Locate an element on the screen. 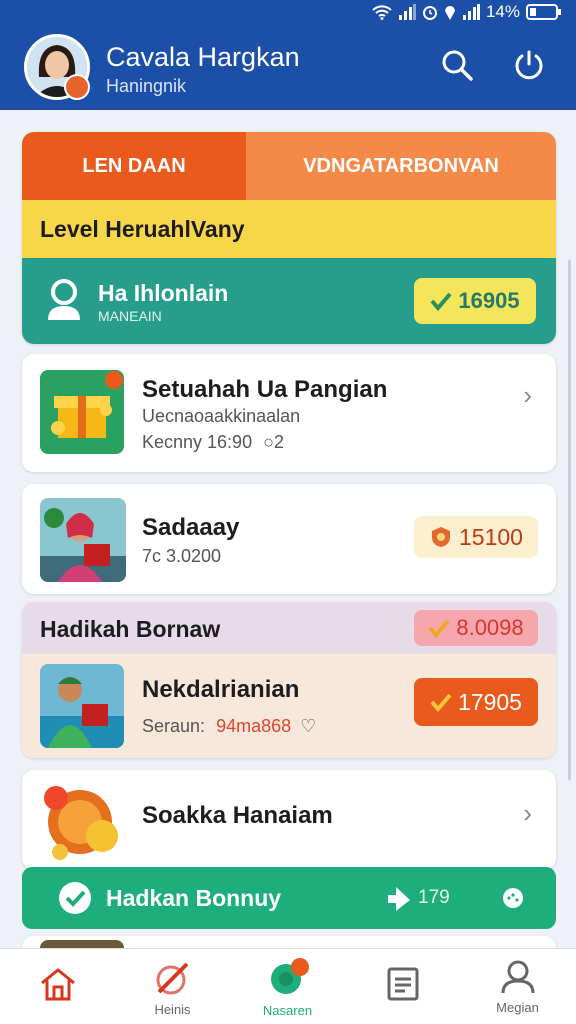 The height and width of the screenshot is (1024, 576). level-banner: Level HeruahlVany is located at coordinates (289, 229).